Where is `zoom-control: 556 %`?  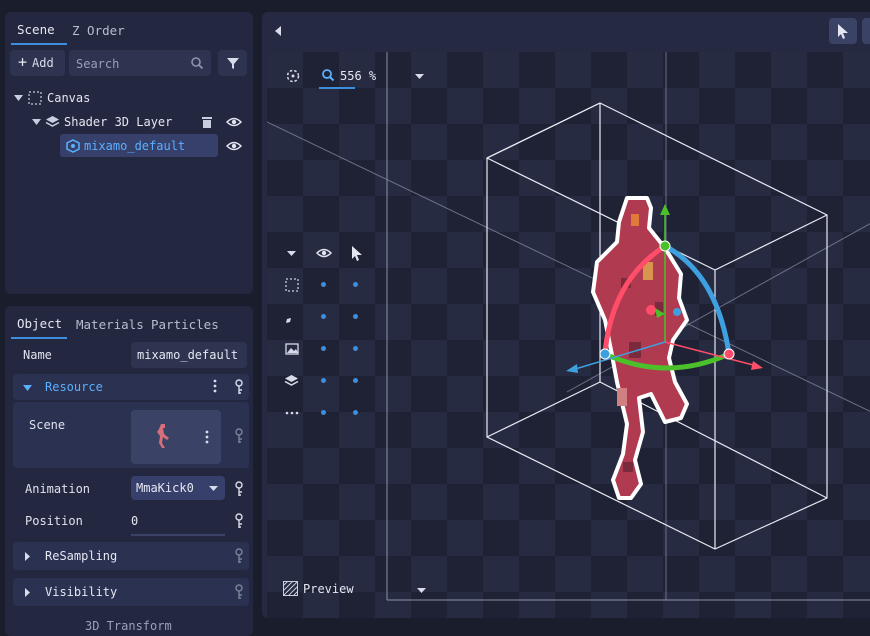
zoom-control: 556 % is located at coordinates (349, 77).